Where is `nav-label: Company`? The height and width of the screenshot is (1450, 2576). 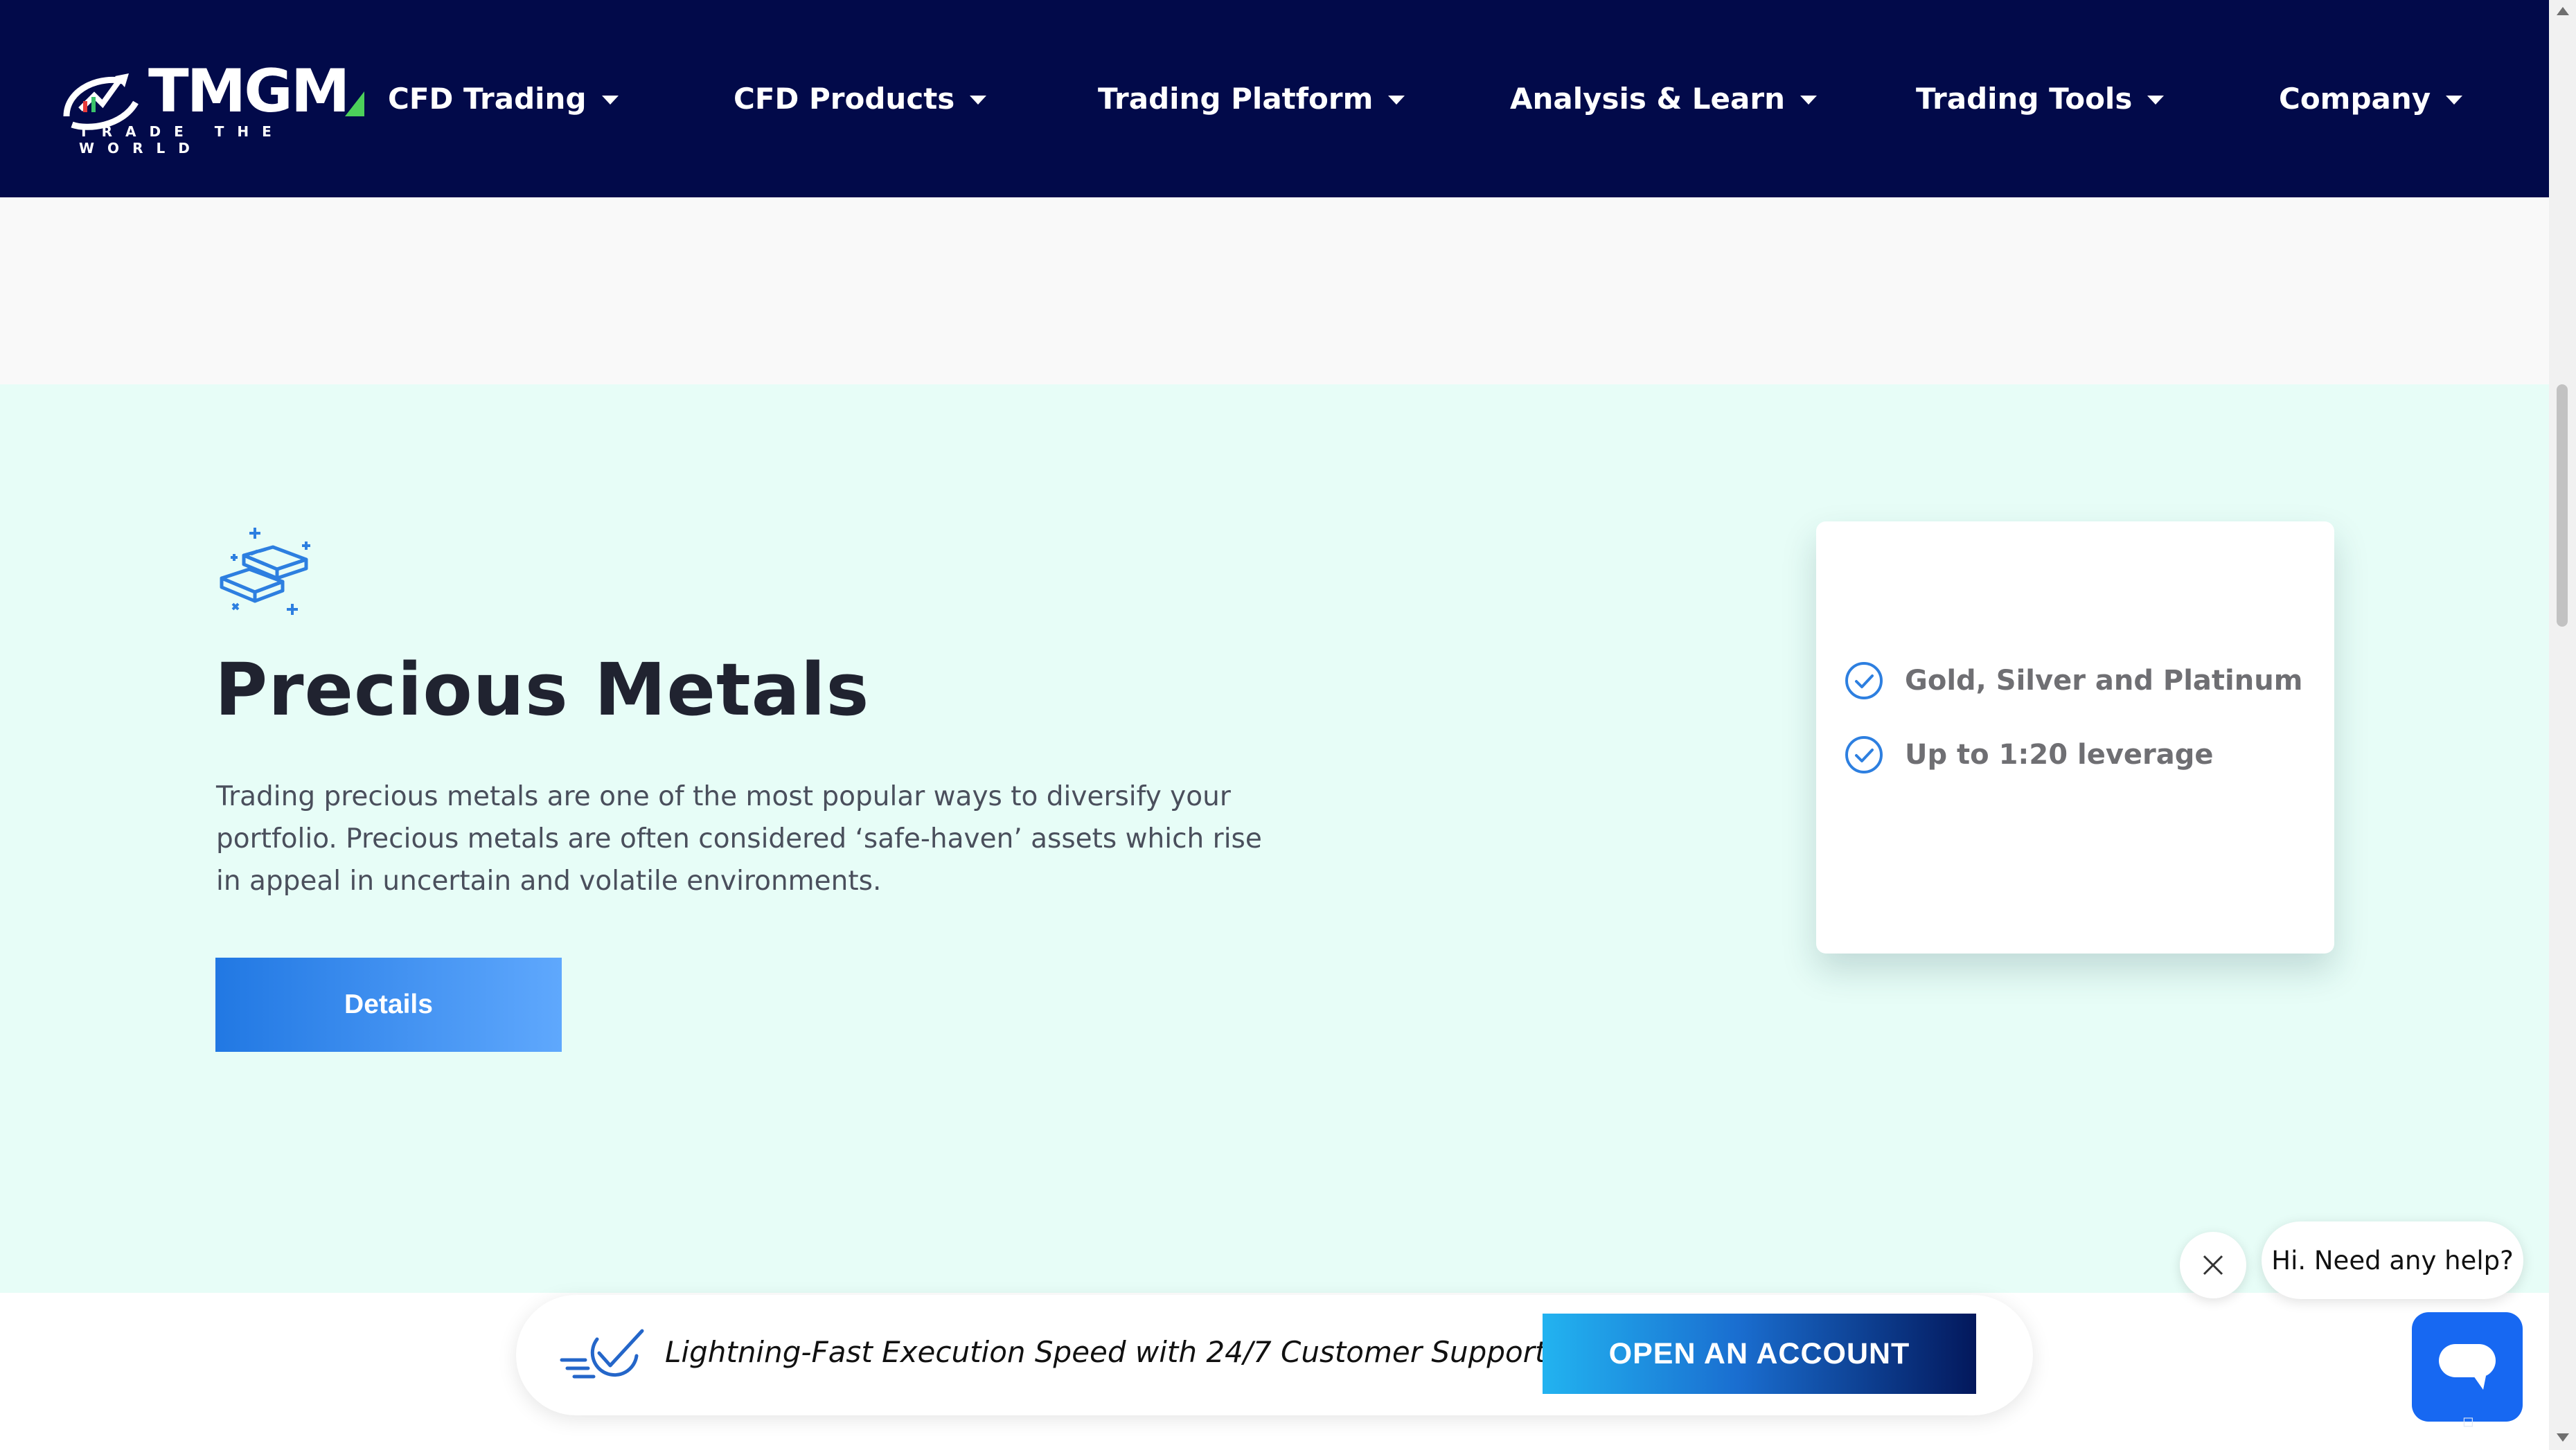
nav-label: Company is located at coordinates (2355, 98).